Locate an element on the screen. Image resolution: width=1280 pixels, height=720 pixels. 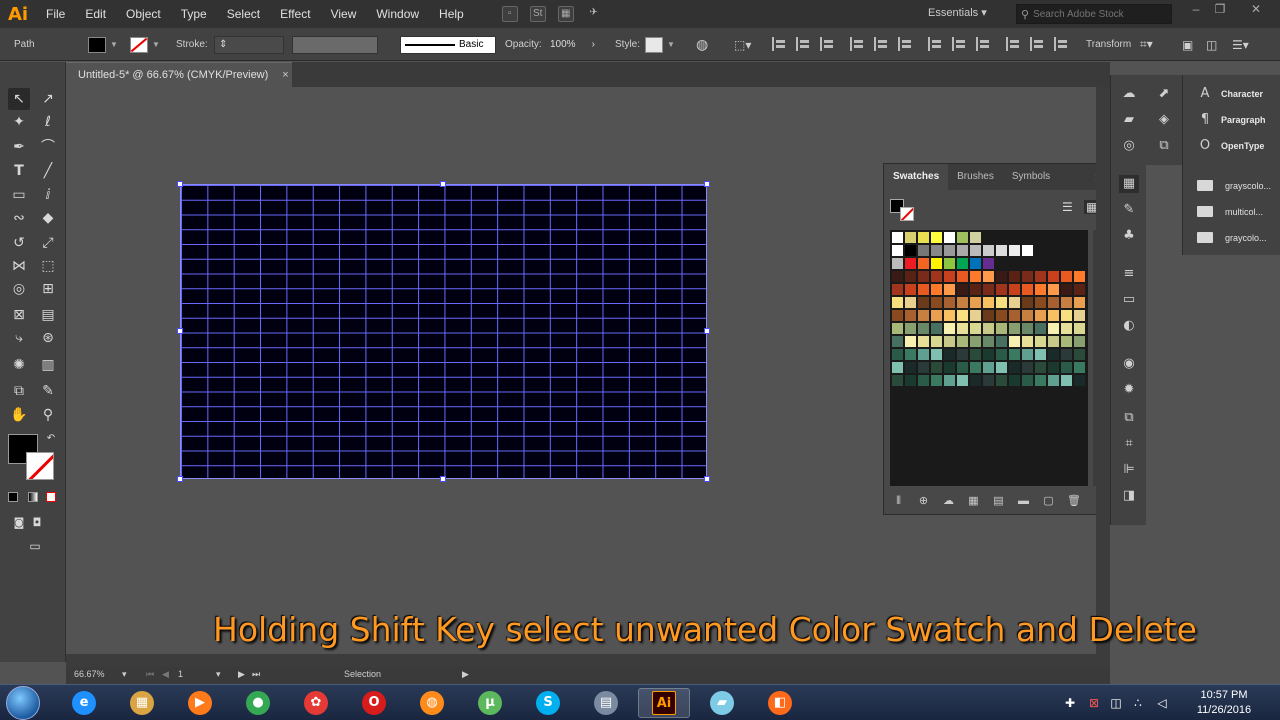
taskbar-chrome: ● is located at coordinates (258, 703).